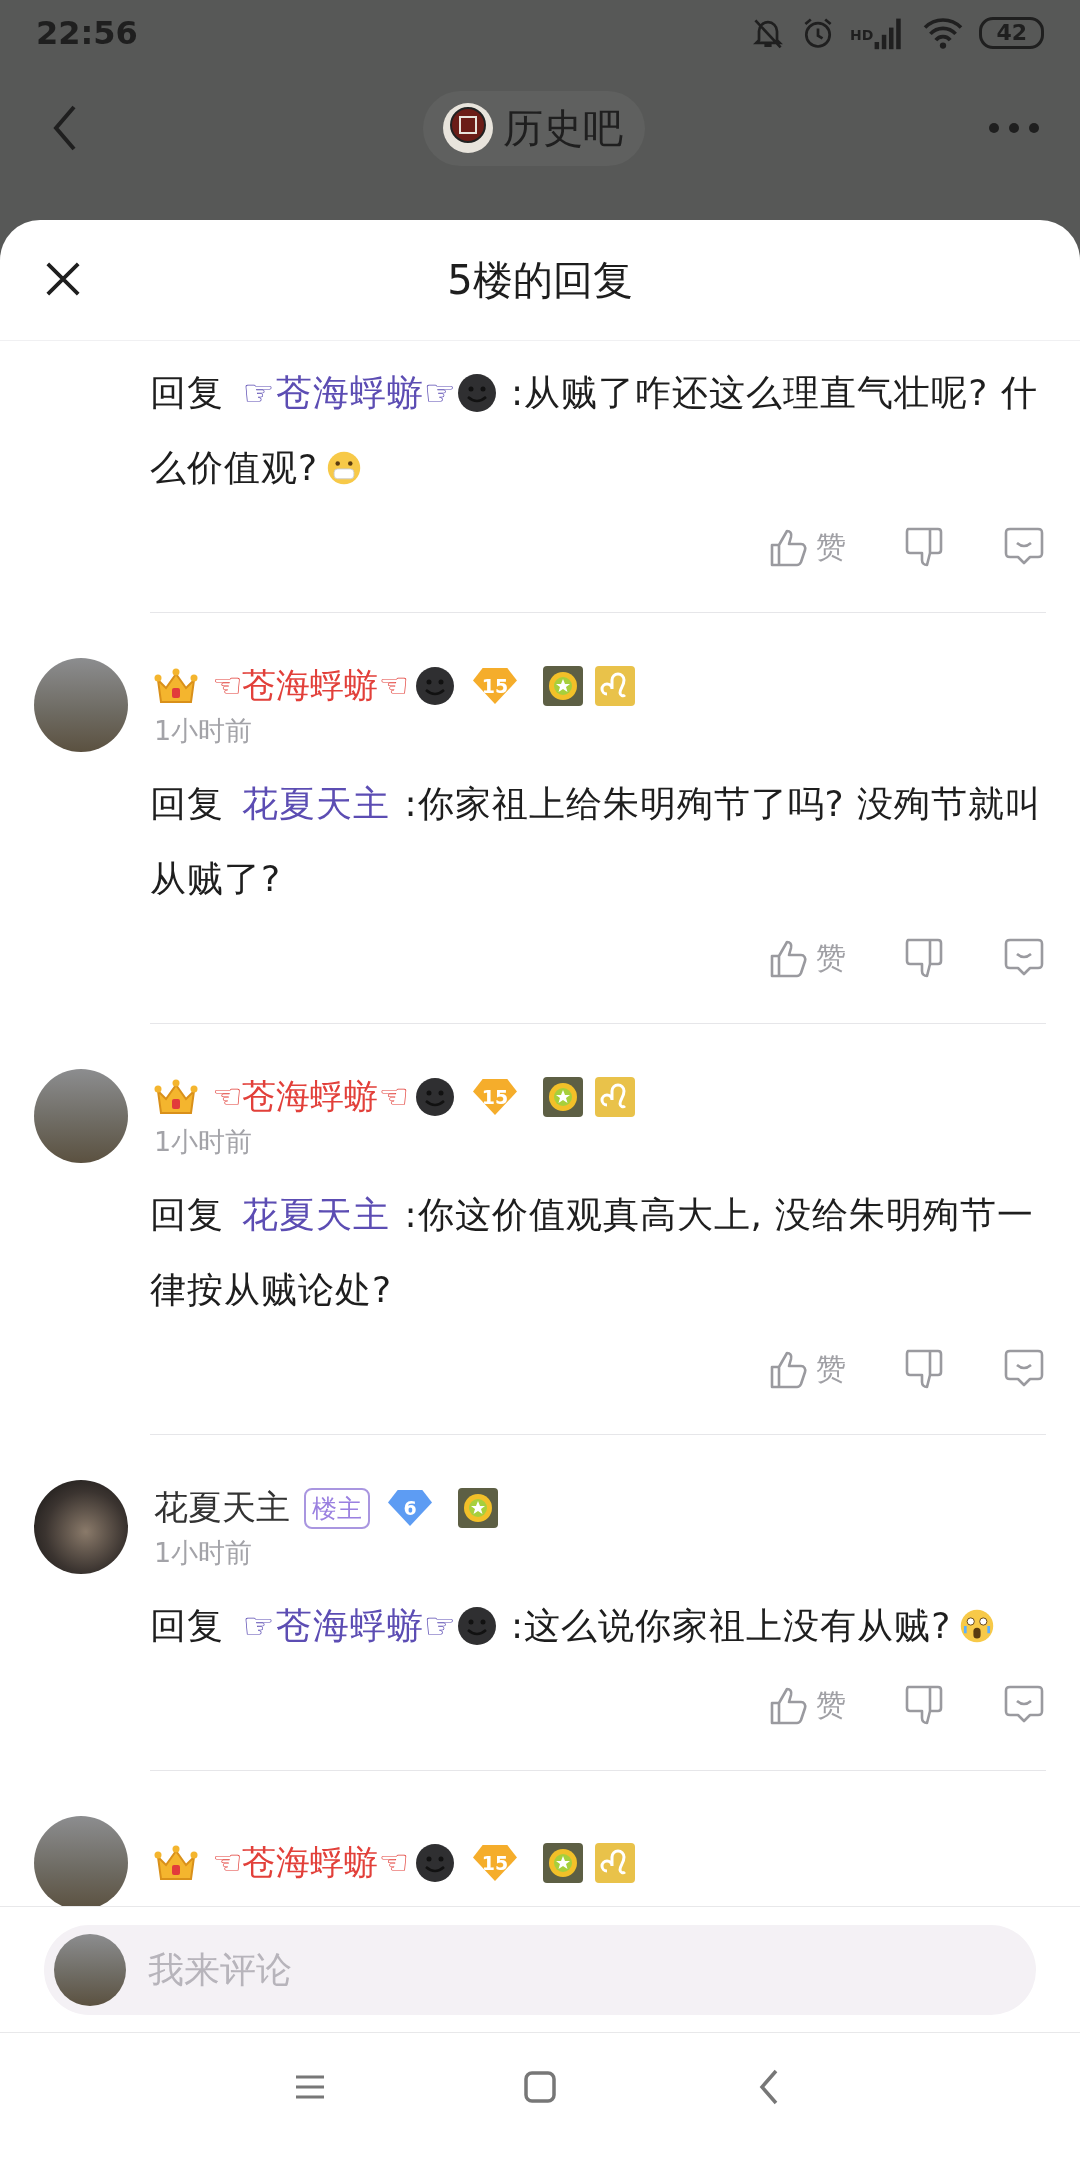  What do you see at coordinates (1011, 33) in the screenshot?
I see `battery-indicator: 42` at bounding box center [1011, 33].